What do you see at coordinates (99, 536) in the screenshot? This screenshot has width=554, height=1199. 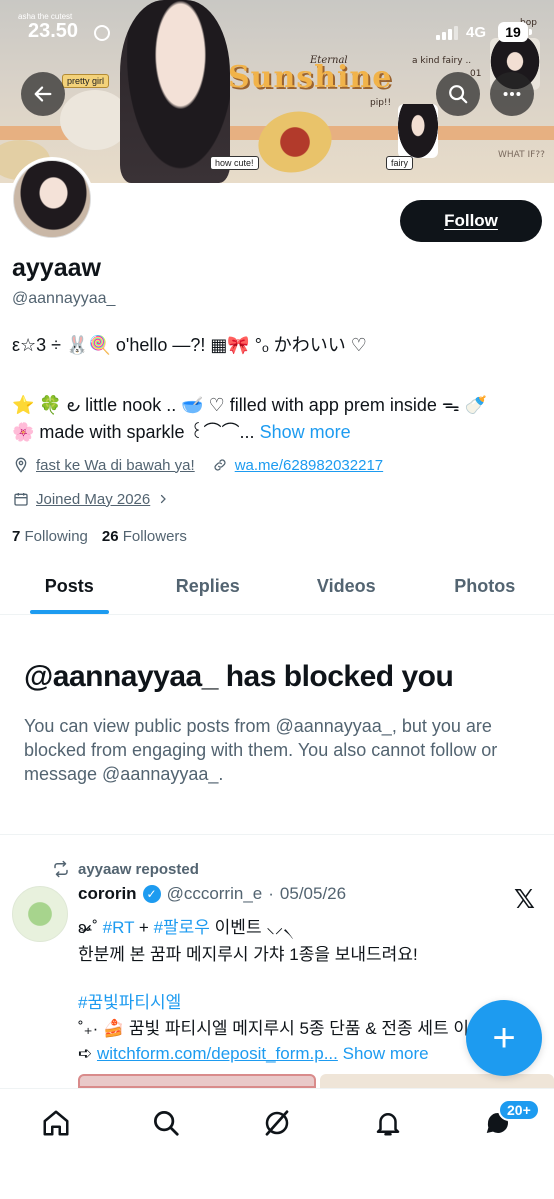 I see `follow-counts: 7 Following 26 Followers` at bounding box center [99, 536].